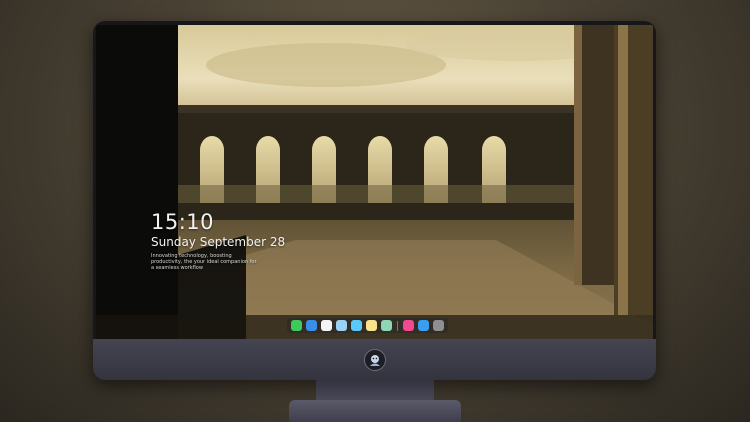  Describe the element at coordinates (356, 325) in the screenshot. I see `files-icon` at that location.